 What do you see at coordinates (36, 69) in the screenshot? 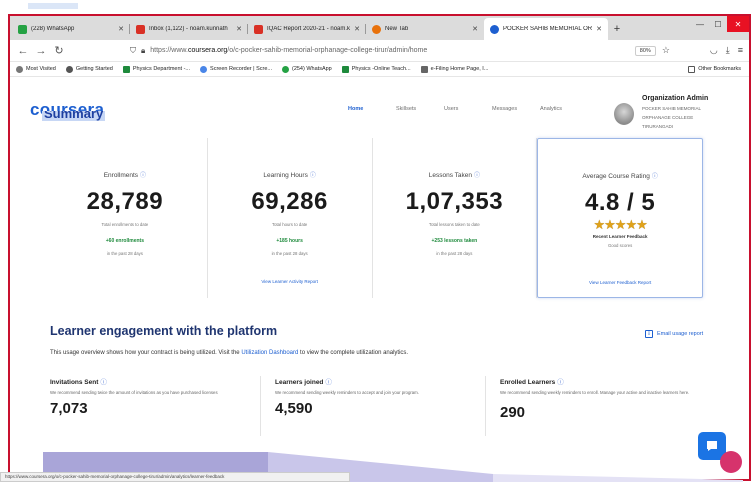
I see `bookmark-most-visited: Most Visited` at bounding box center [36, 69].